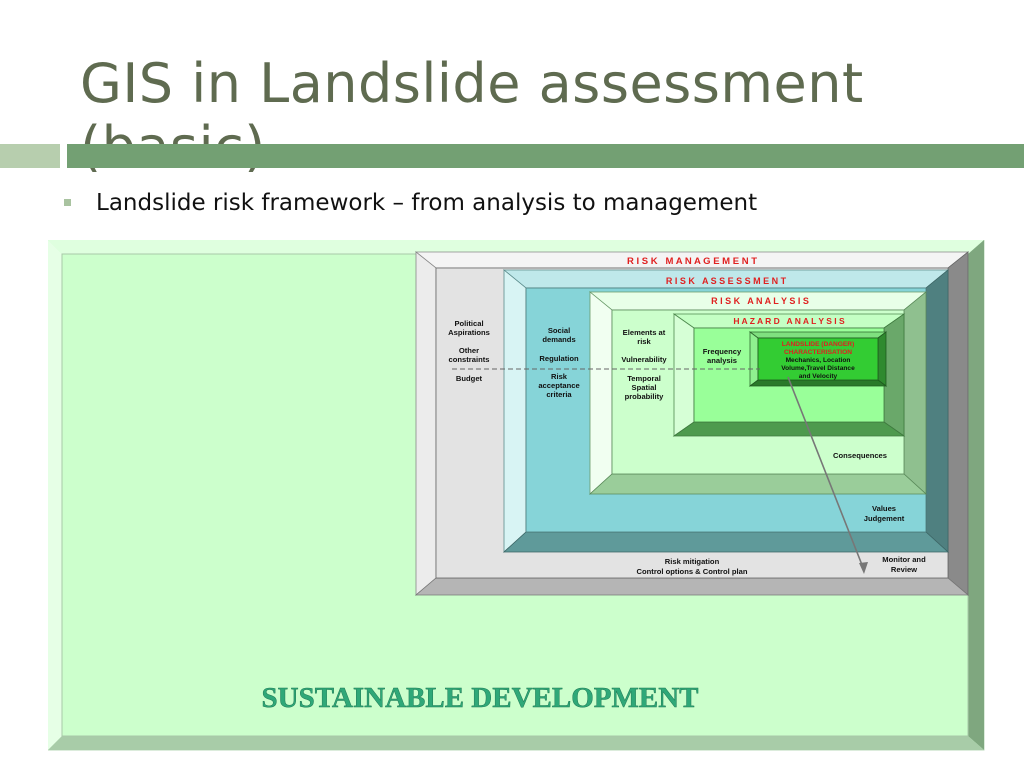  I want to click on political-line-1: Political, so click(468, 323).